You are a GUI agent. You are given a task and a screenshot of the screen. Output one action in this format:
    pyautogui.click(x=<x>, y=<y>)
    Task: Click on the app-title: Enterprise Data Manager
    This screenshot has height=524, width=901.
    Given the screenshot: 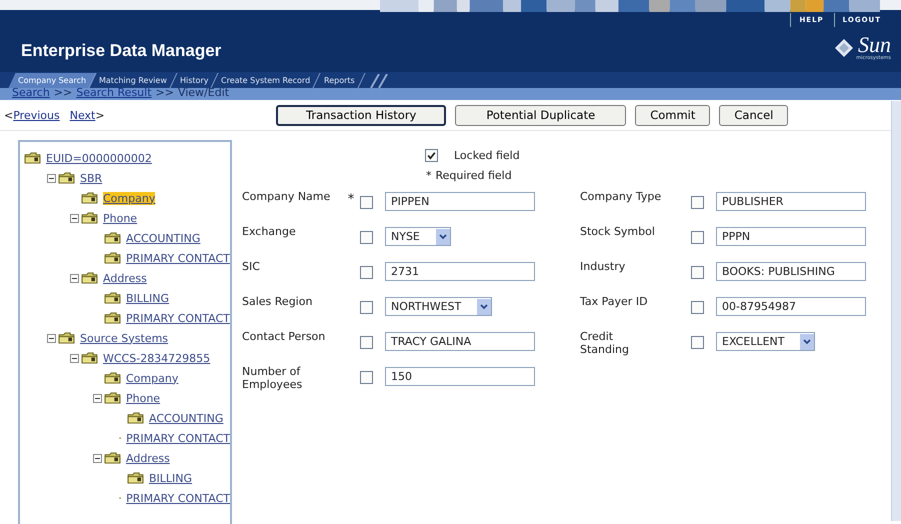 What is the action you would take?
    pyautogui.click(x=121, y=51)
    